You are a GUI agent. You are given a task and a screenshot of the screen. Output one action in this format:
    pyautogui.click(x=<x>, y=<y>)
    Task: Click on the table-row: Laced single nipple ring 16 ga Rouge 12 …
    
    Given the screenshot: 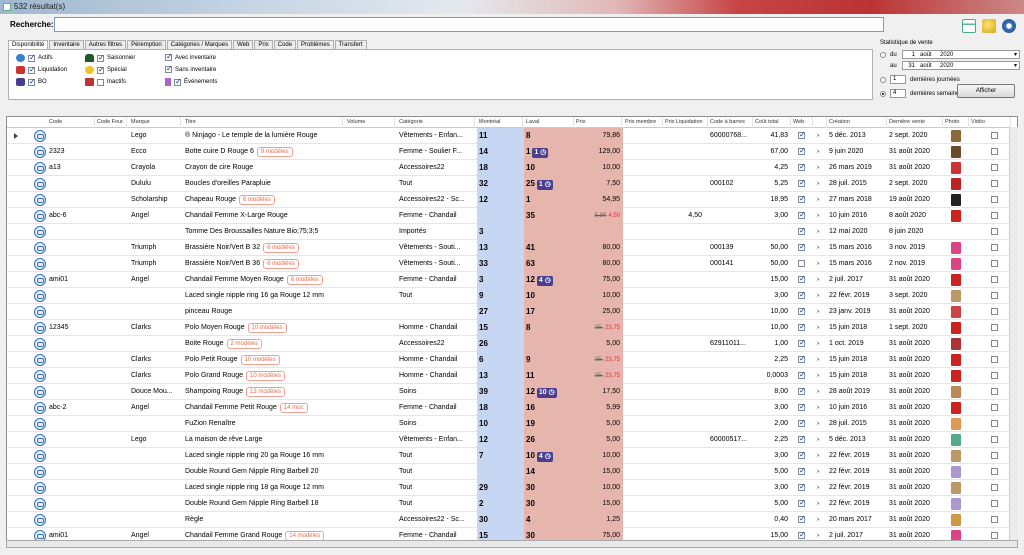 What is the action you would take?
    pyautogui.click(x=509, y=296)
    